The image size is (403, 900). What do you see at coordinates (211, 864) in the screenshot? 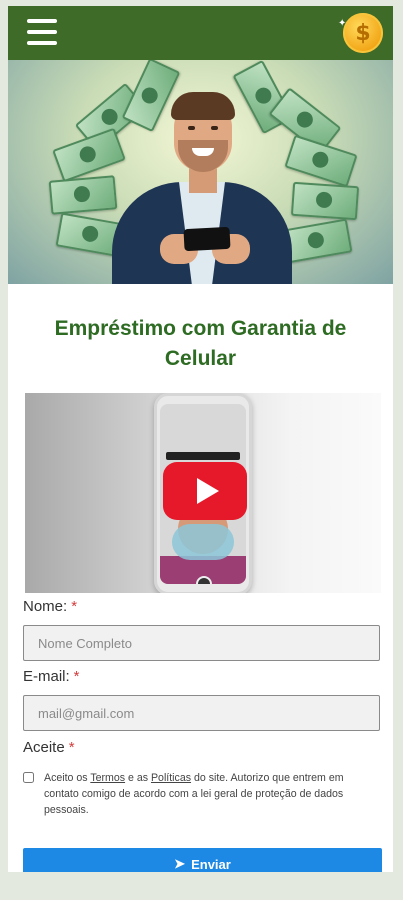
I see `submit-label: Enviar` at bounding box center [211, 864].